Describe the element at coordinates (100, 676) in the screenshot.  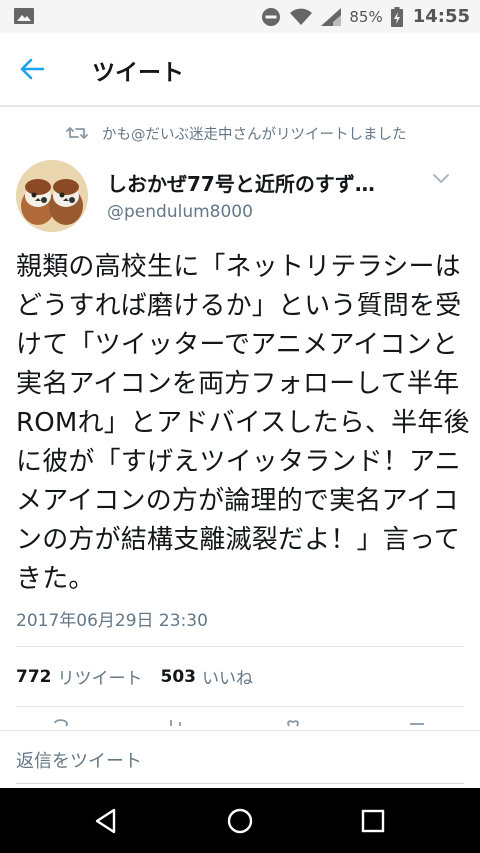
I see `retweet-label: リツイート` at that location.